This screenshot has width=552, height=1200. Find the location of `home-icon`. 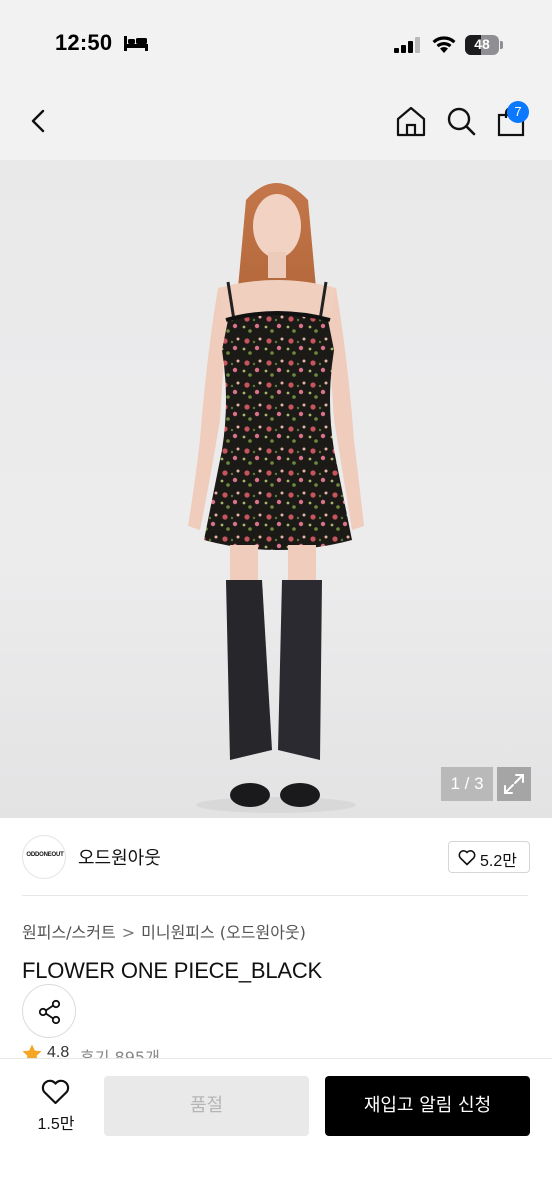

home-icon is located at coordinates (411, 121).